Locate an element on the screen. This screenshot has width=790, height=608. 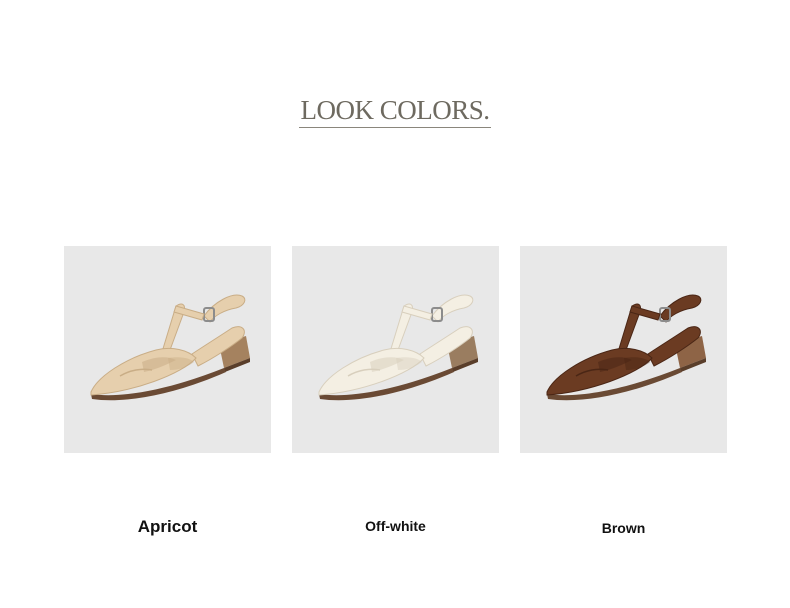
product-card-offwhite is located at coordinates (395, 349).